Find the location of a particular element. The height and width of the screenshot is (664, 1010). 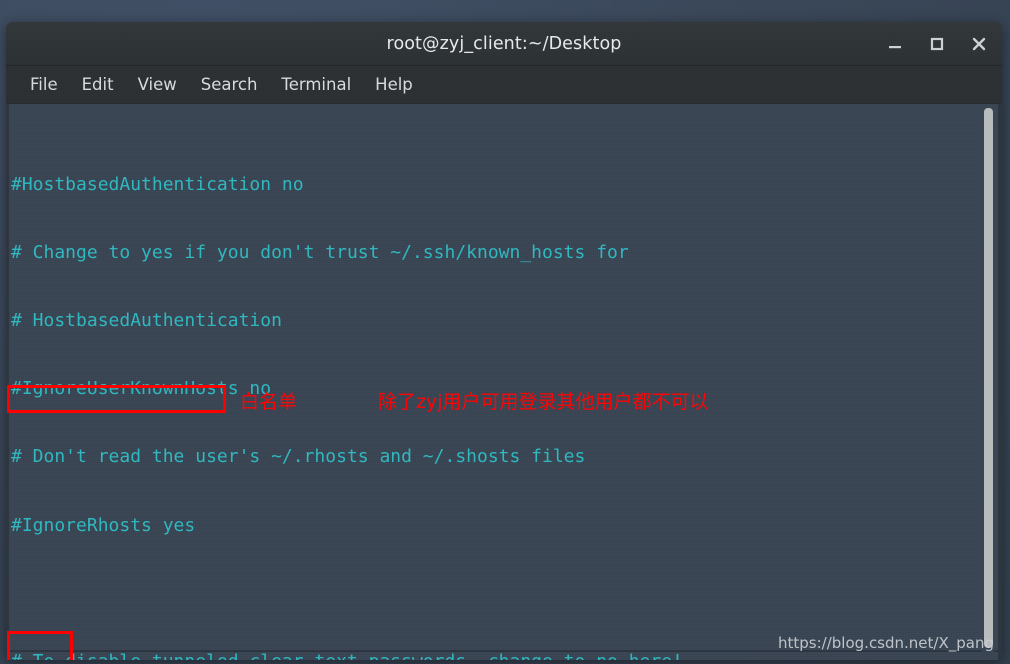

maximize-icon is located at coordinates (937, 44).